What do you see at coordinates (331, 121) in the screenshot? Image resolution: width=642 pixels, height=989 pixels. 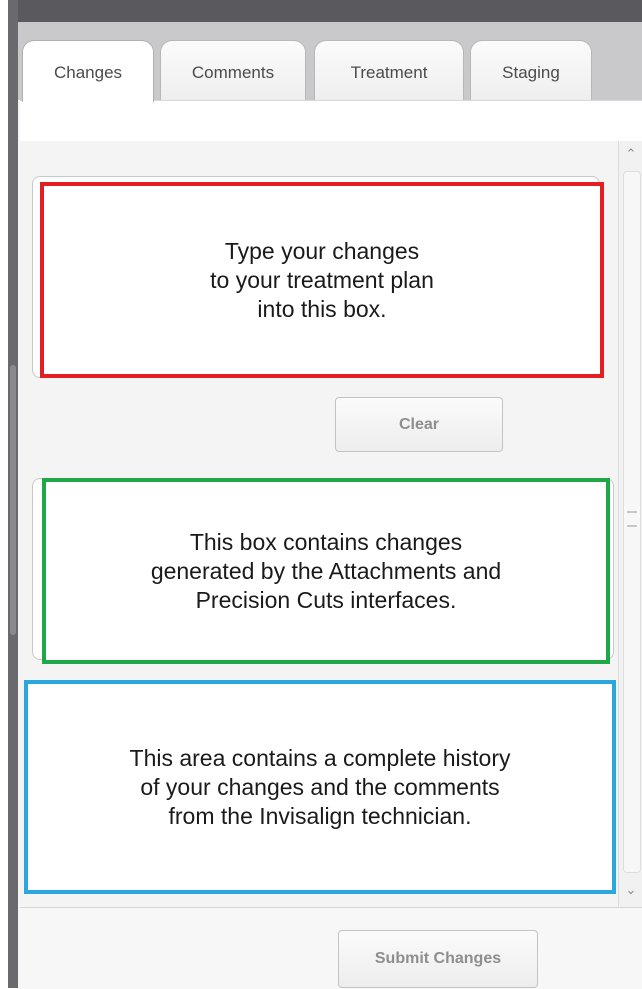 I see `content-header` at bounding box center [331, 121].